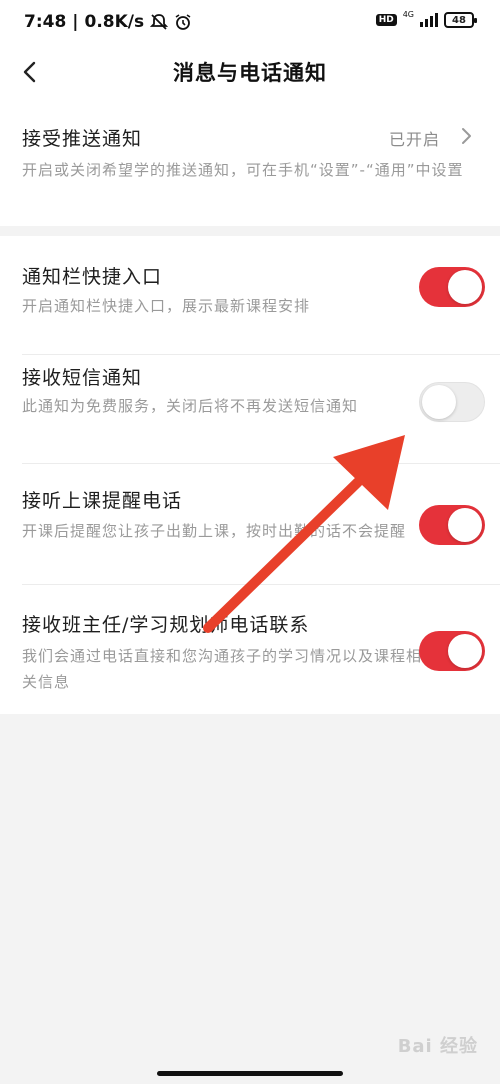 The image size is (500, 1084). I want to click on watermark: Bai 经验, so click(437, 1046).